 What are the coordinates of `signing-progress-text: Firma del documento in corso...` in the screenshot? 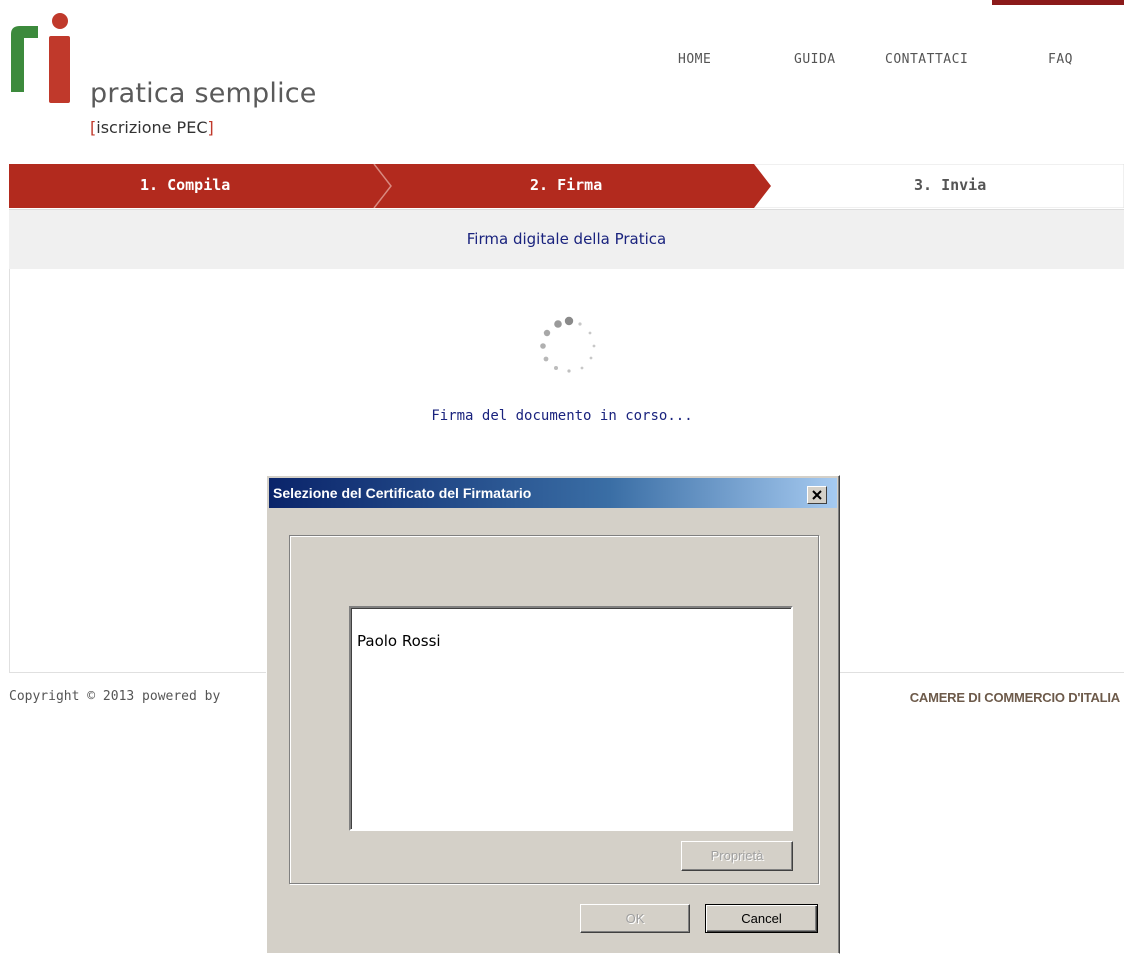 It's located at (562, 416).